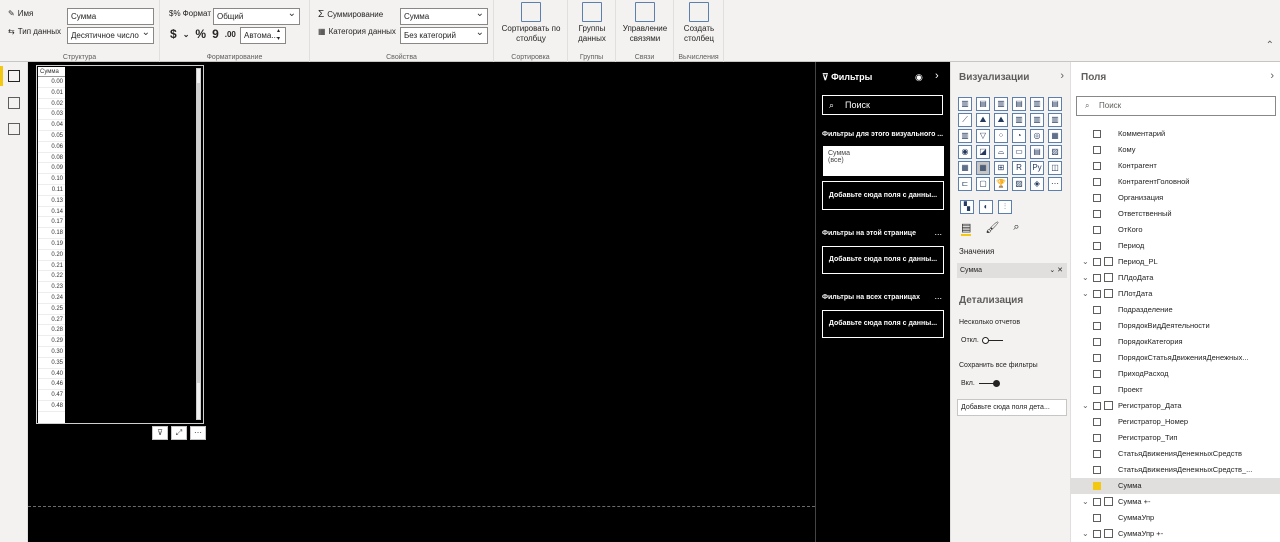 The image size is (1280, 542). I want to click on table-scrollbar, so click(198, 244).